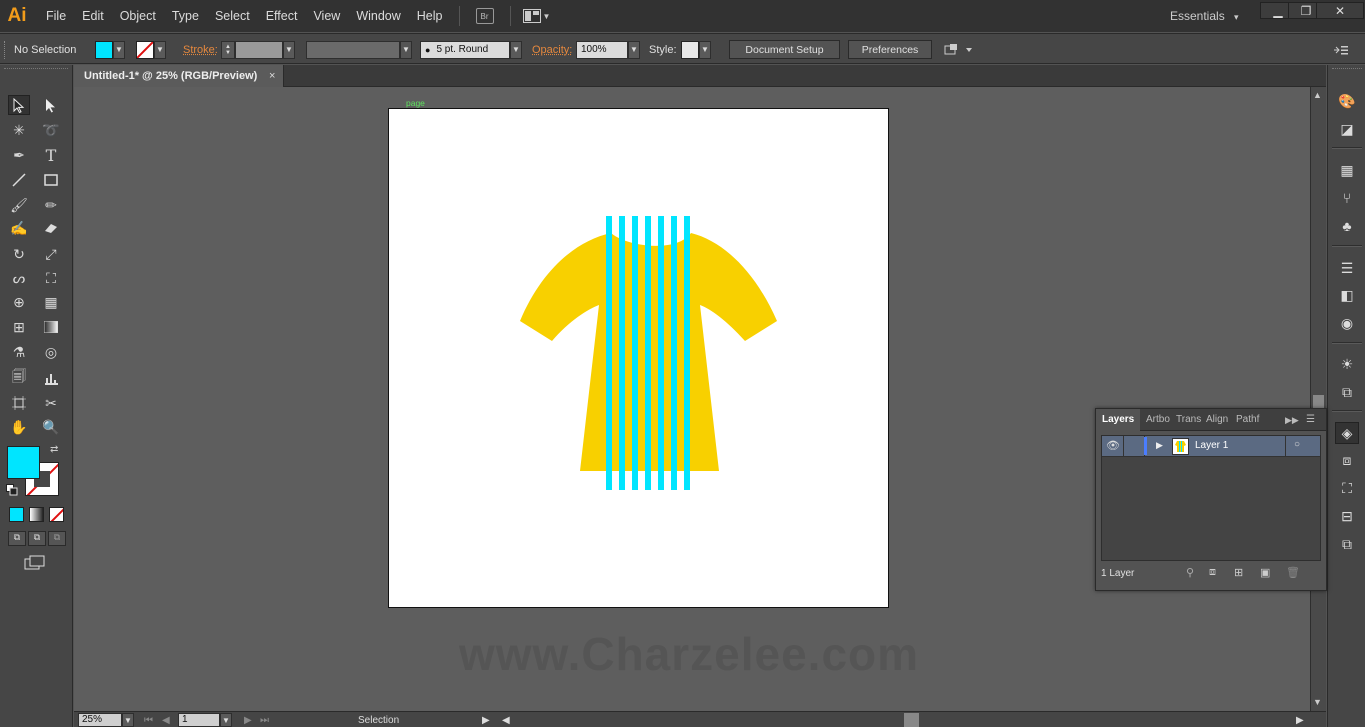 The height and width of the screenshot is (727, 1365). Describe the element at coordinates (1347, 129) in the screenshot. I see `color-guide-icon: ◪` at that location.